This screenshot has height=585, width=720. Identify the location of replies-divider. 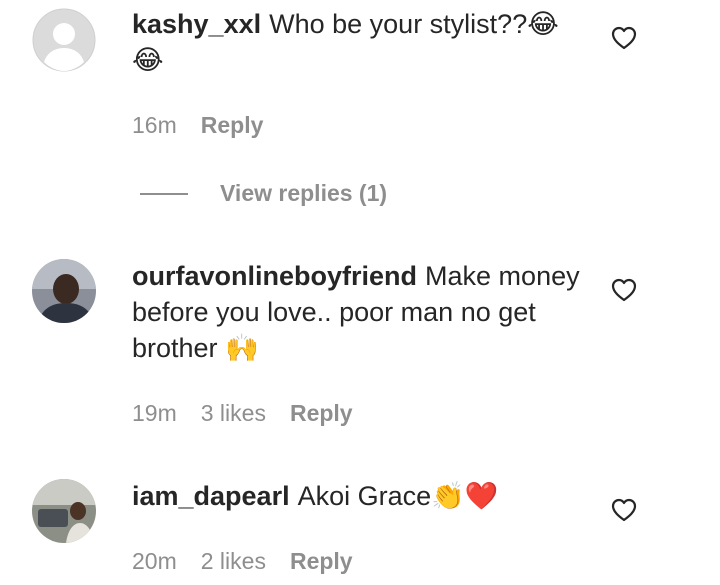
(164, 193).